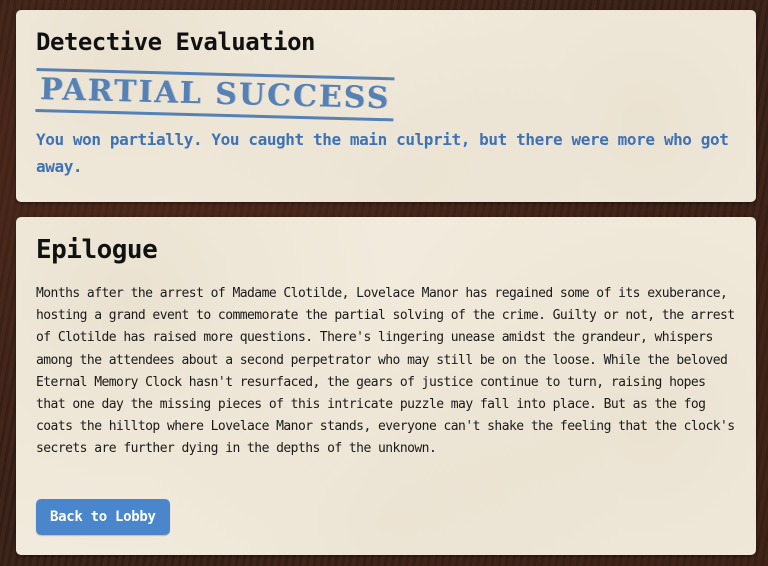 The width and height of the screenshot is (768, 566). What do you see at coordinates (103, 517) in the screenshot?
I see `back-to-lobby-button: Back to Lobby` at bounding box center [103, 517].